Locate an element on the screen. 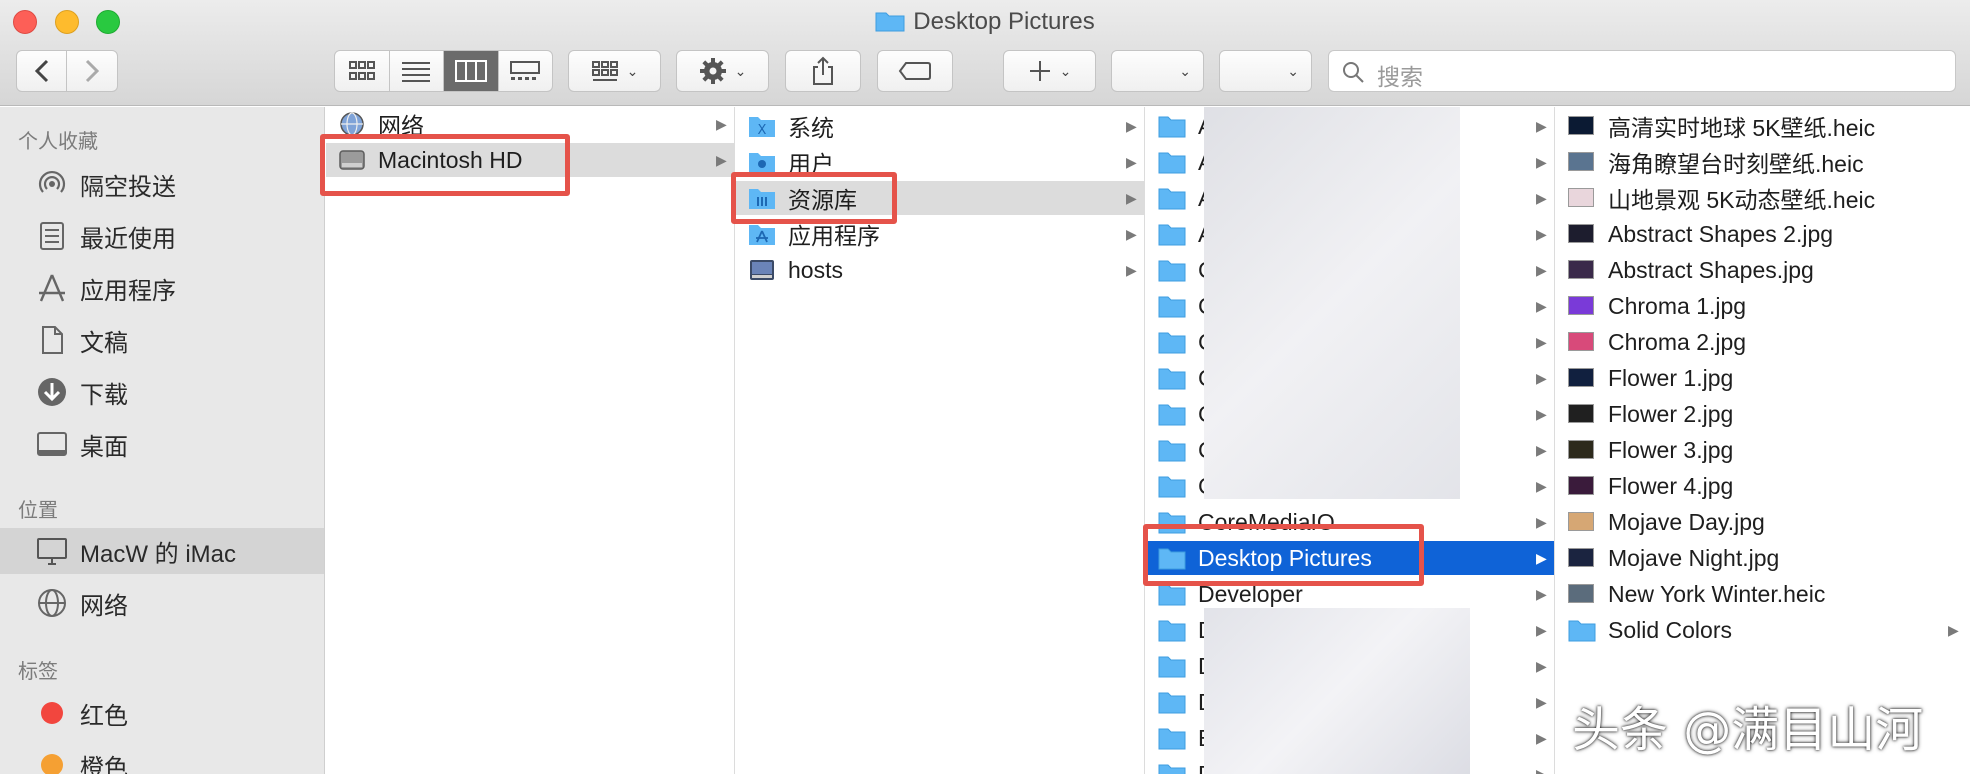 This screenshot has width=1970, height=774. gear-icon is located at coordinates (712, 71).